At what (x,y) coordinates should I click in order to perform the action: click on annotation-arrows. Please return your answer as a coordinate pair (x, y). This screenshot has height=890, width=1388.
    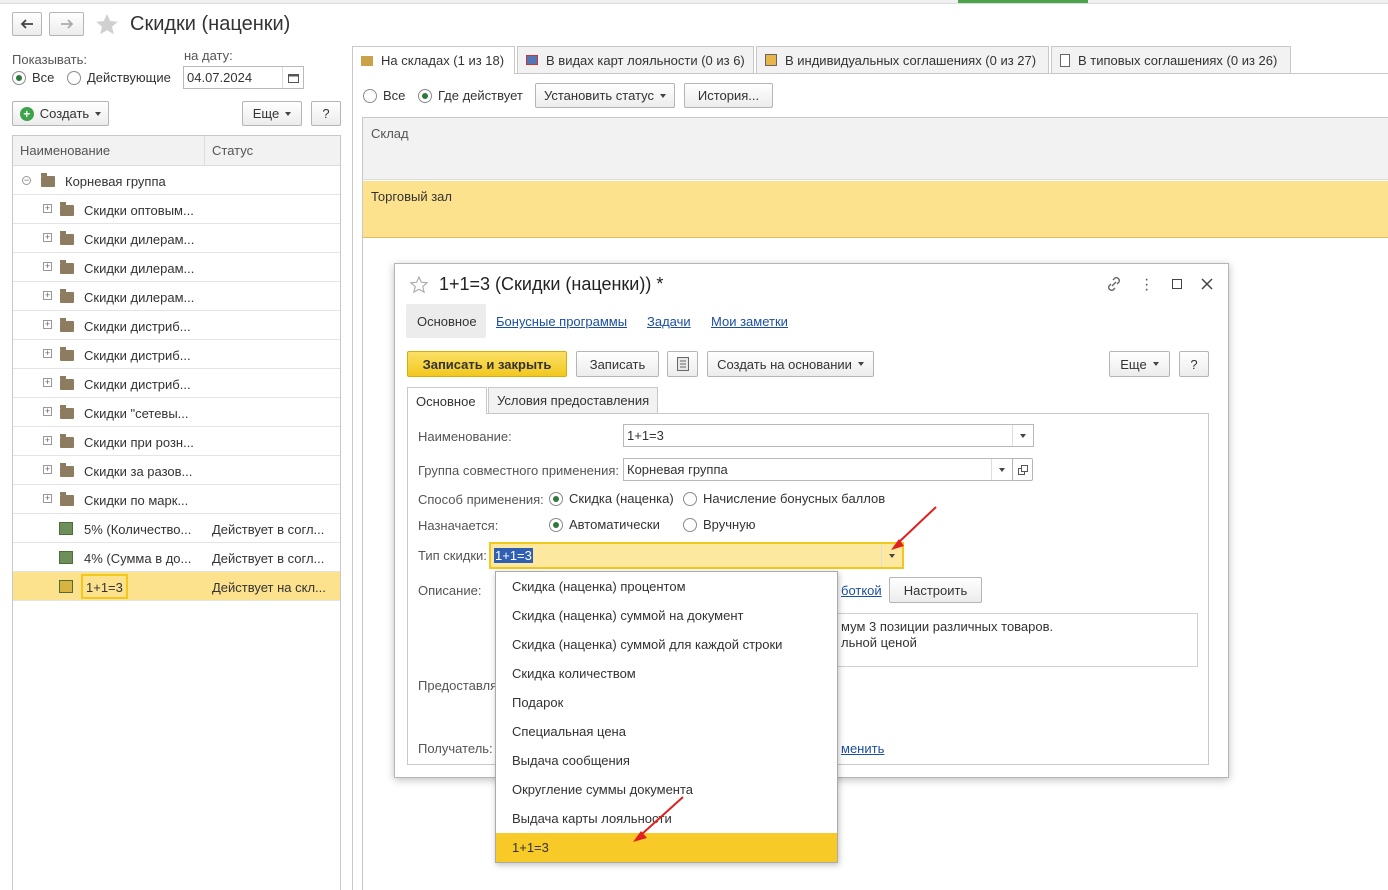
    Looking at the image, I should click on (785, 674).